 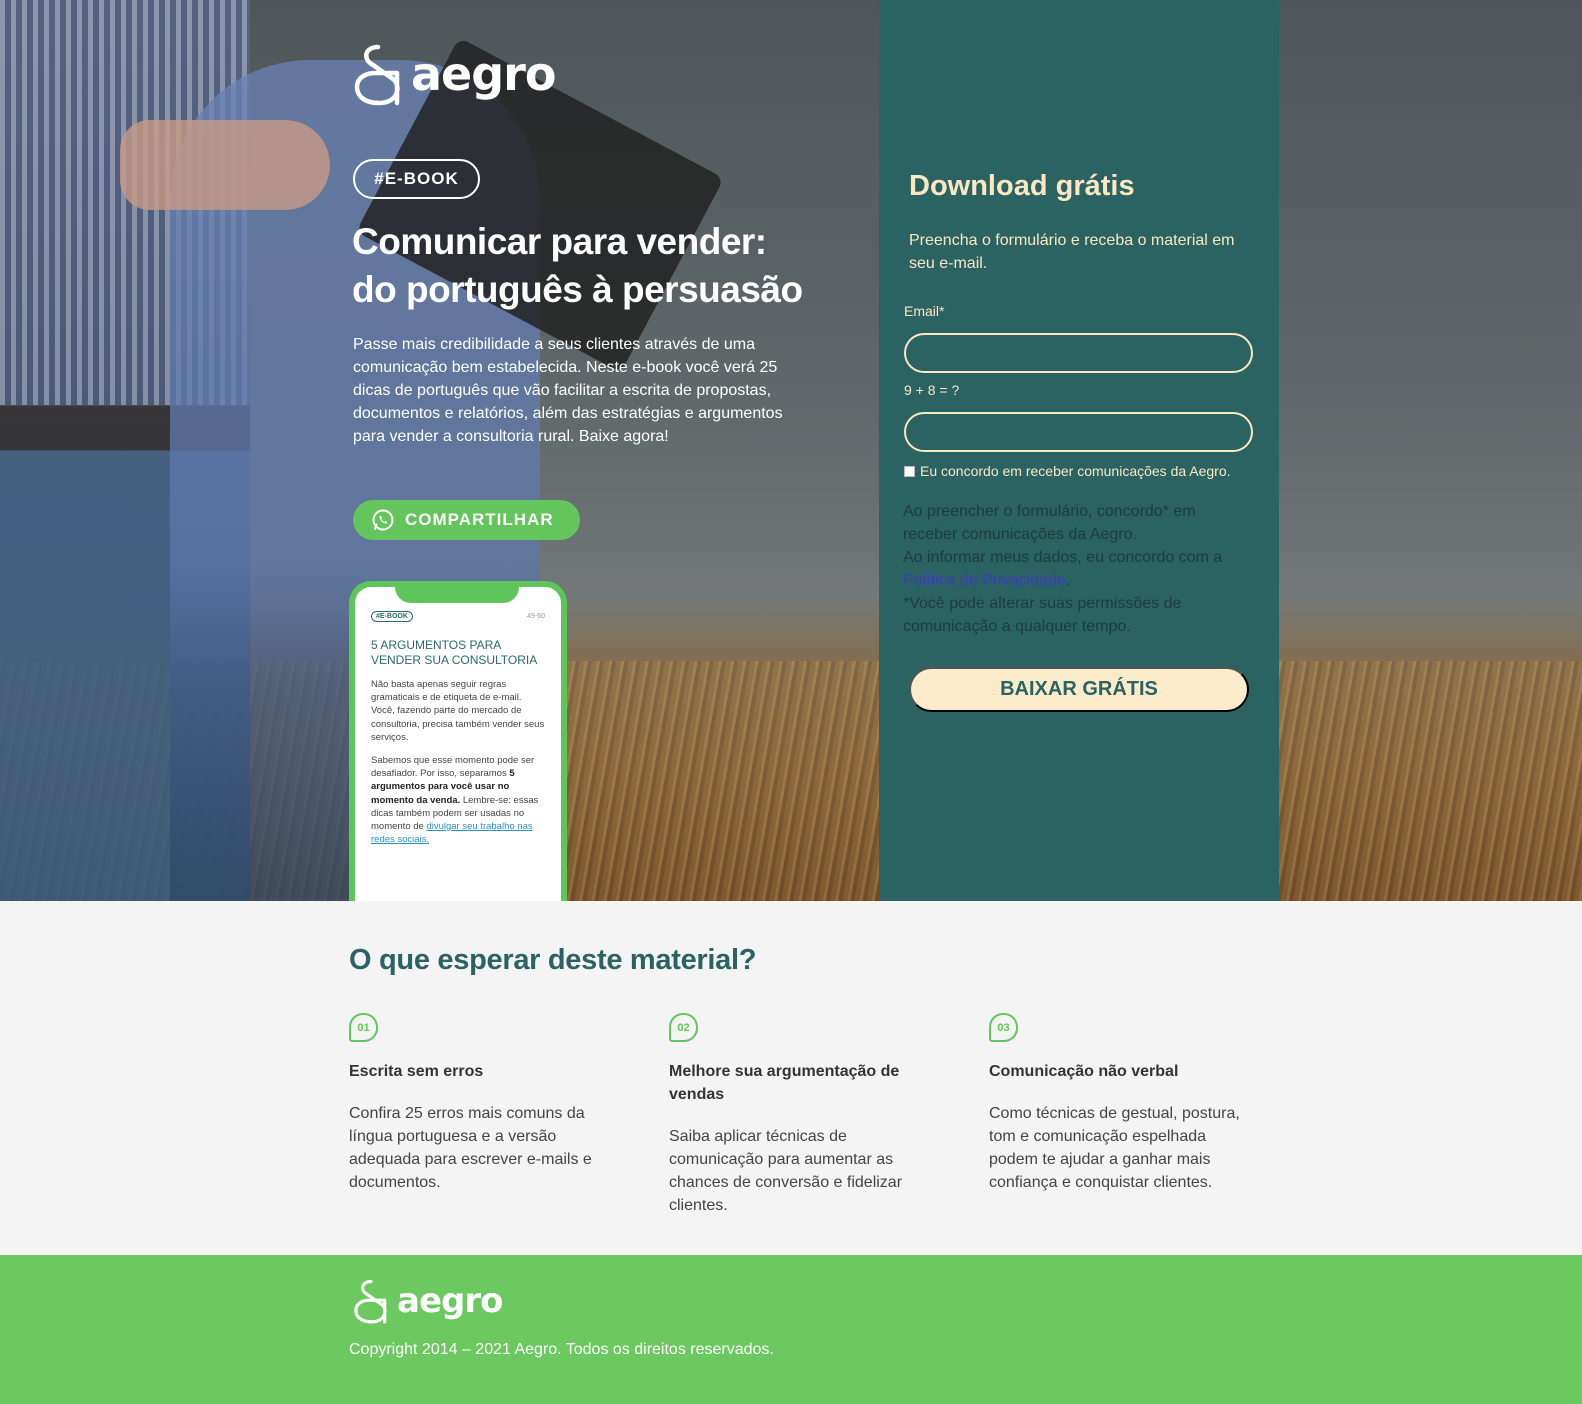 I want to click on header-logo: aegro, so click(x=454, y=74).